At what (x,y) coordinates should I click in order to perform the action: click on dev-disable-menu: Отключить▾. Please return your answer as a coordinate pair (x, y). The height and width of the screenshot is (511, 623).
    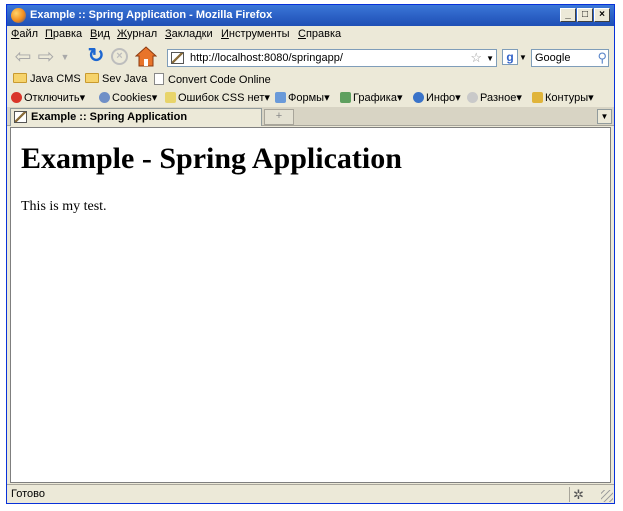
    Looking at the image, I should click on (48, 97).